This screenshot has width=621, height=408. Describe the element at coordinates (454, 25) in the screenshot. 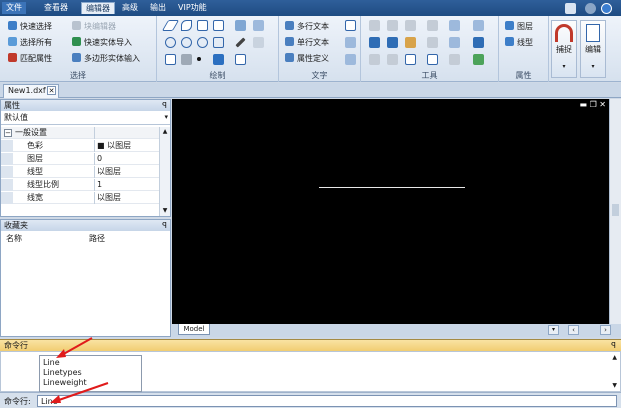

I see `mirror-icon` at that location.